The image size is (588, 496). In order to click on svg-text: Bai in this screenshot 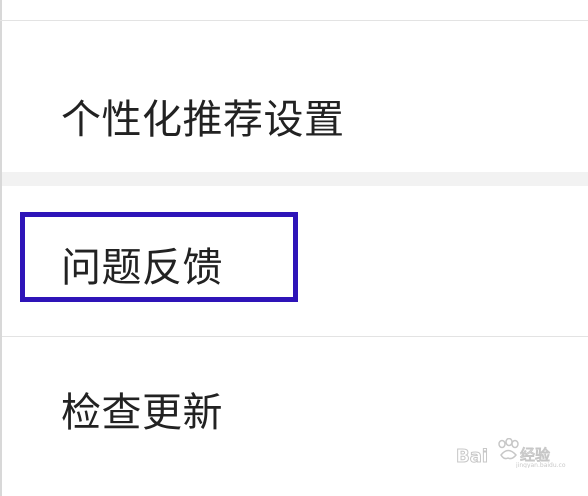, I will do `click(472, 456)`.